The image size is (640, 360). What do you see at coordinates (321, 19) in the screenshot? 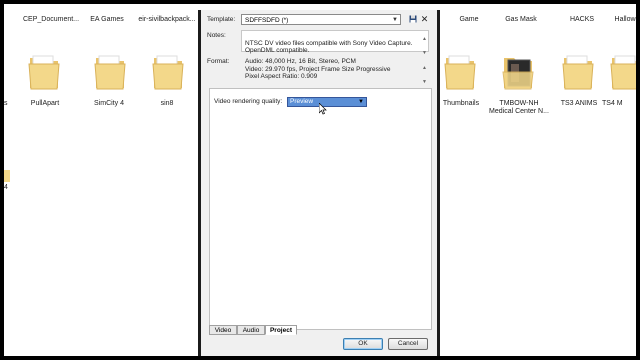
I see `template-dropdown: SDFFSDFD (*) ▼` at bounding box center [321, 19].